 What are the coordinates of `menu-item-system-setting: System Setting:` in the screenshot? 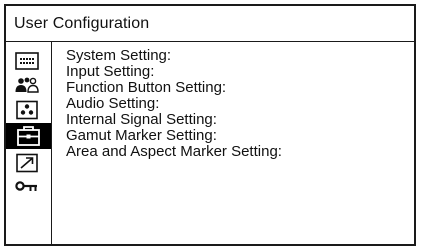 It's located at (174, 56).